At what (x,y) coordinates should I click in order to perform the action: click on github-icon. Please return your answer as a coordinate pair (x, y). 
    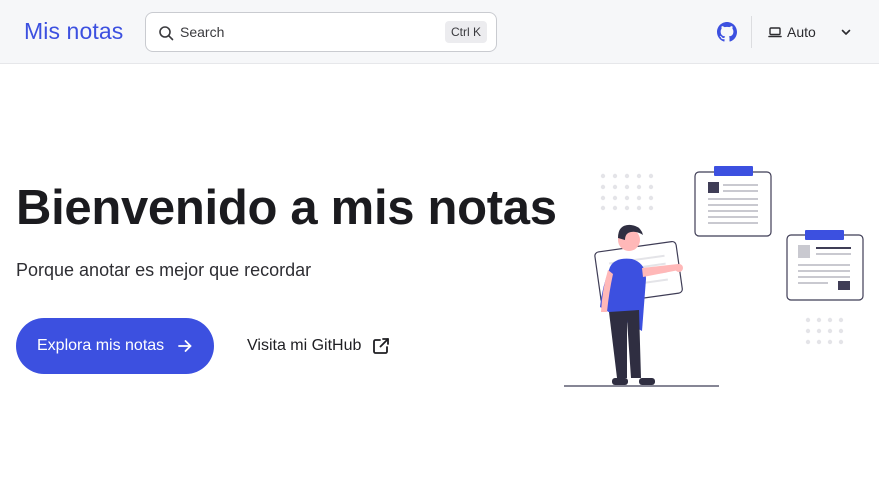
    Looking at the image, I should click on (727, 32).